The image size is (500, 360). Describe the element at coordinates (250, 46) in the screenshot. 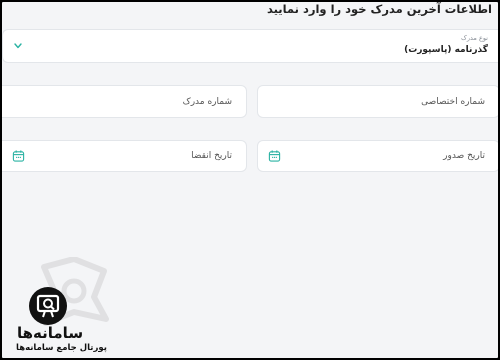

I see `document-type-select: نوع مدرک گذرنامه (پاسپورت)` at that location.